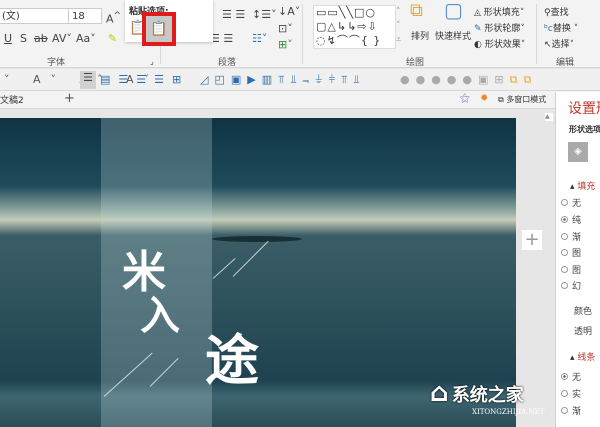 Image resolution: width=600 pixels, height=427 pixels. Describe the element at coordinates (549, 117) in the screenshot. I see `scroll-up-icon: ▲` at that location.